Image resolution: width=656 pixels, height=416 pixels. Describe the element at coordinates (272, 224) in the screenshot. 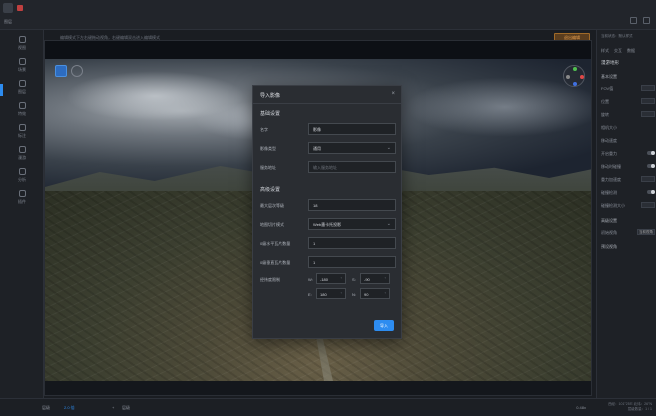

I see `tiling-scheme-label: 地图切片模式` at that location.